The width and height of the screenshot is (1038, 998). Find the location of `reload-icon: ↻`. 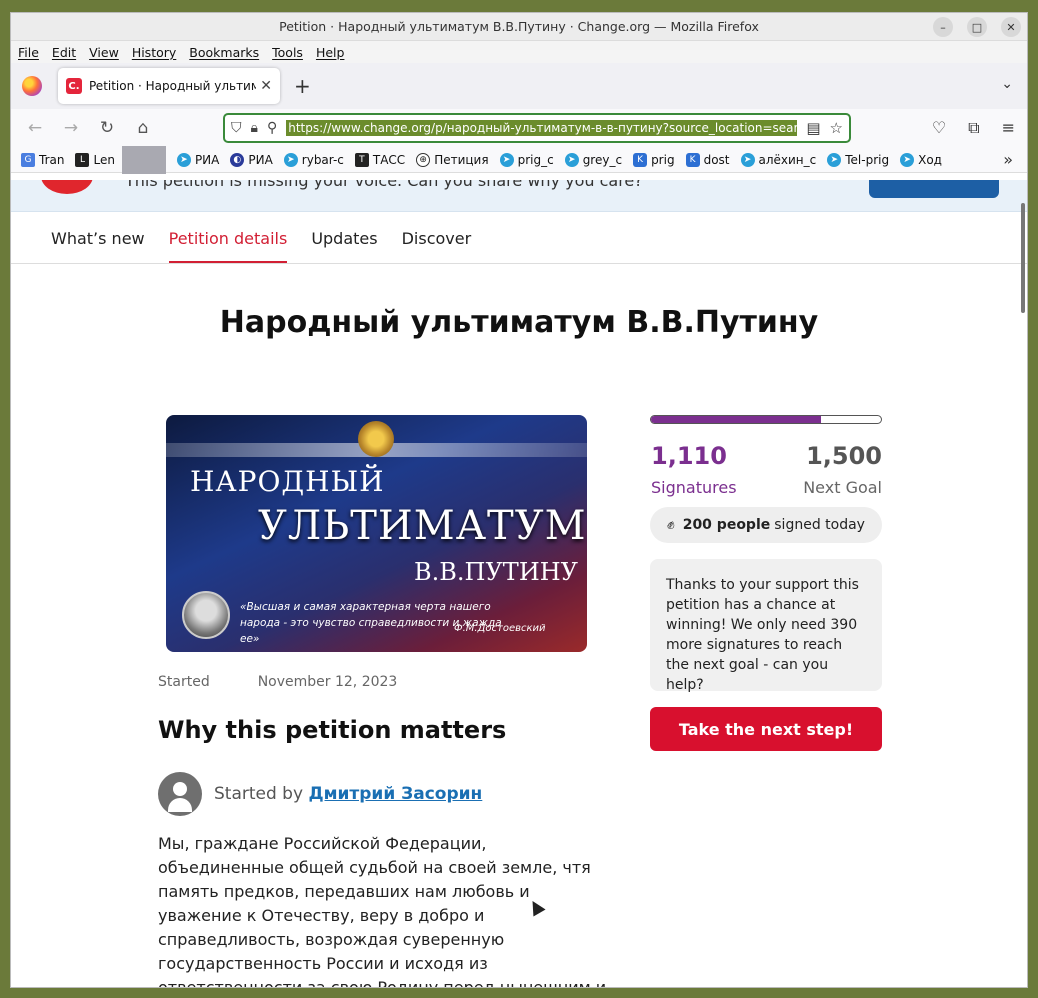

reload-icon: ↻ is located at coordinates (107, 128).